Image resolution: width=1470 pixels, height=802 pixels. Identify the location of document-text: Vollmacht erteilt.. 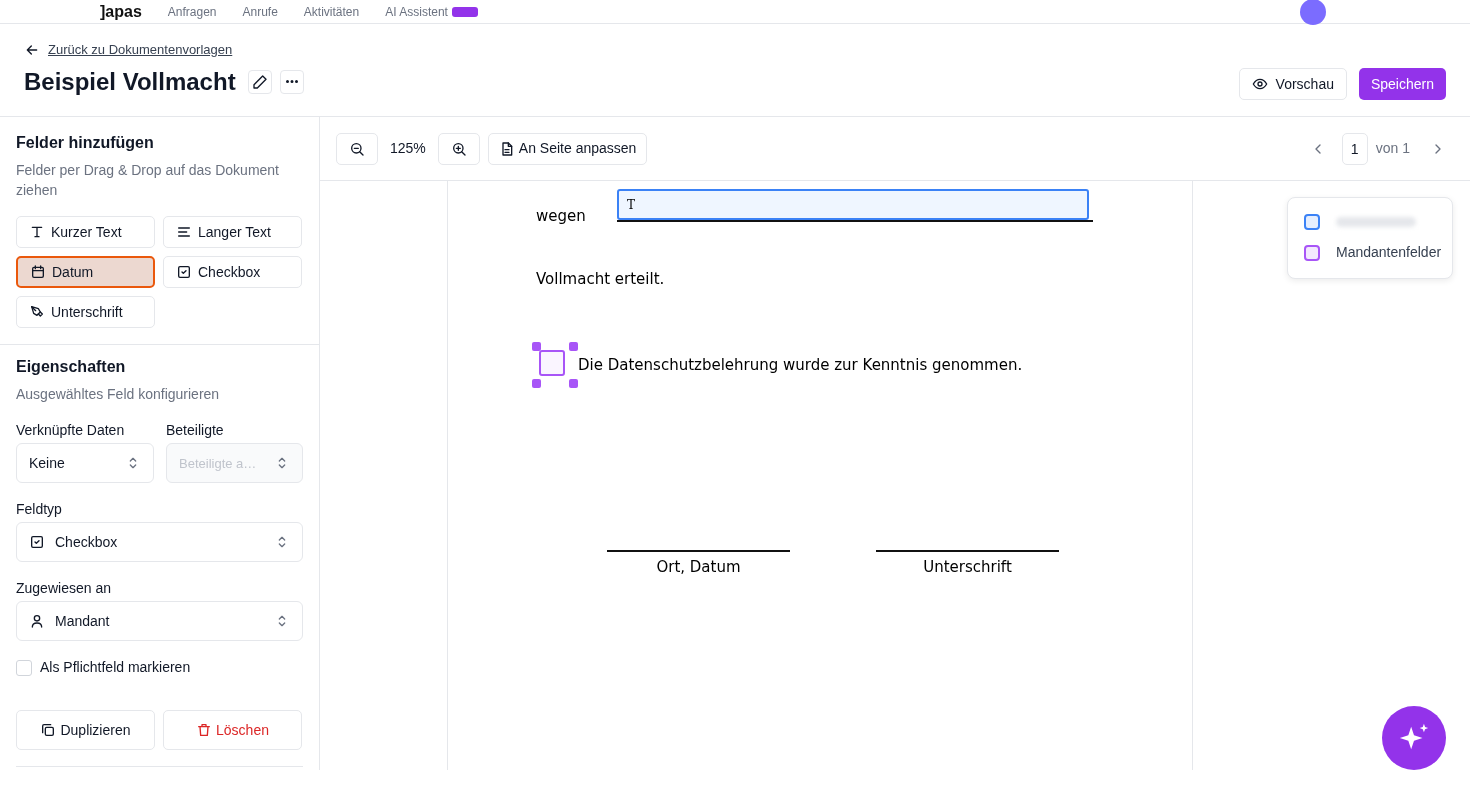
(601, 279).